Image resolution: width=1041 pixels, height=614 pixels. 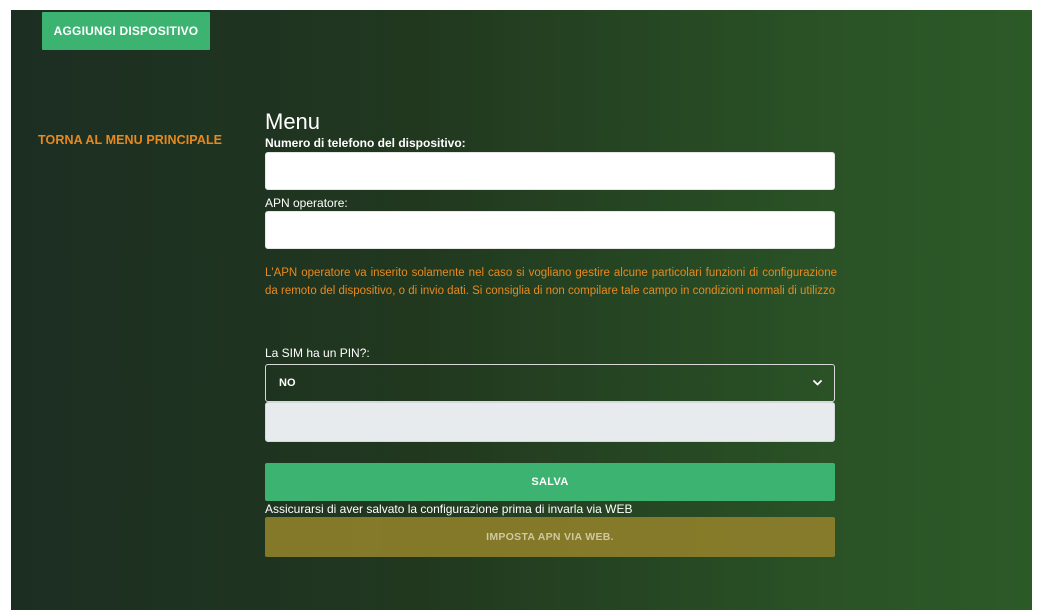 What do you see at coordinates (317, 353) in the screenshot?
I see `sim-pin-label: La SIM ha un PIN?:` at bounding box center [317, 353].